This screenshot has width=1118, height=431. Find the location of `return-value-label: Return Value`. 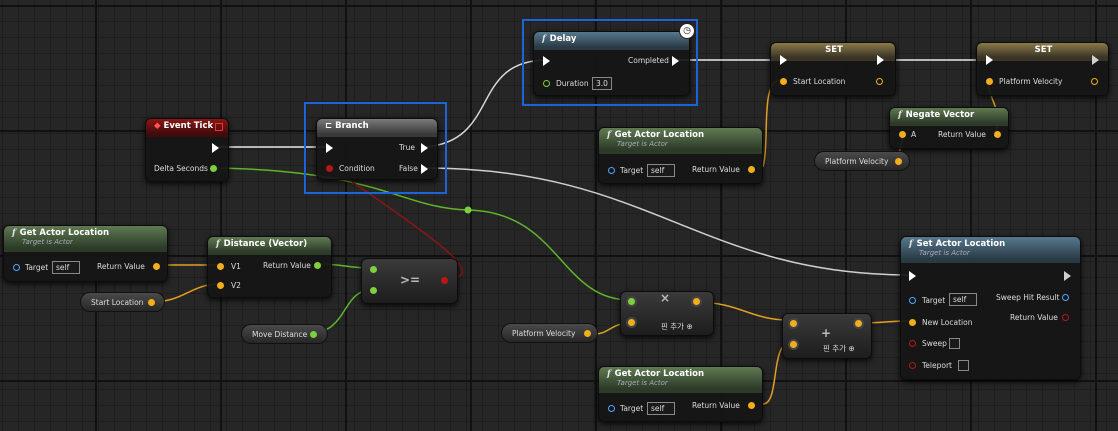

return-value-label: Return Value is located at coordinates (716, 169).